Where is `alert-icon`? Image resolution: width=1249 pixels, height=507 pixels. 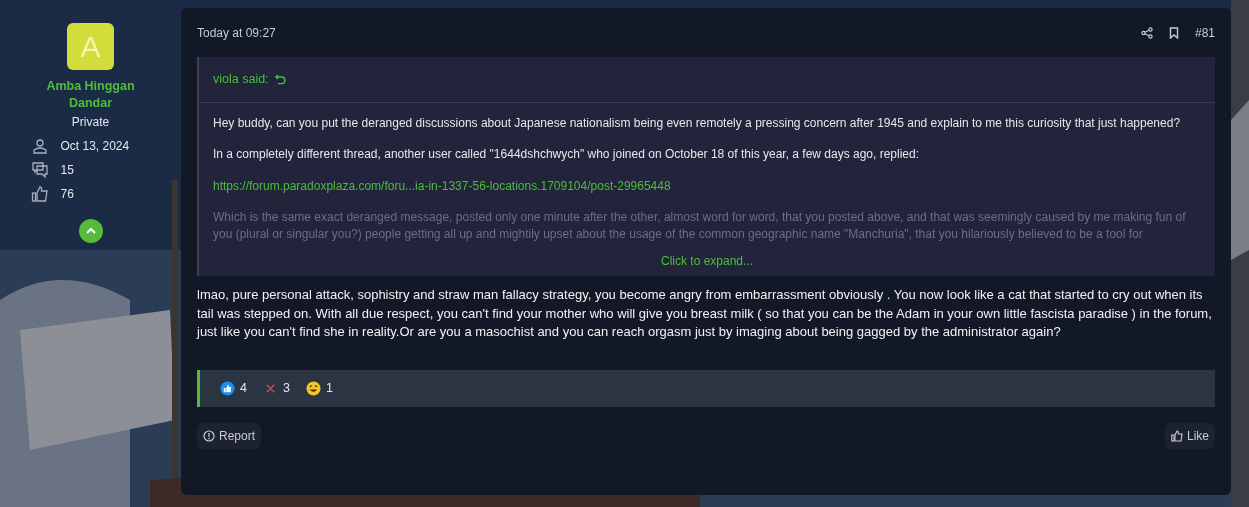 alert-icon is located at coordinates (209, 436).